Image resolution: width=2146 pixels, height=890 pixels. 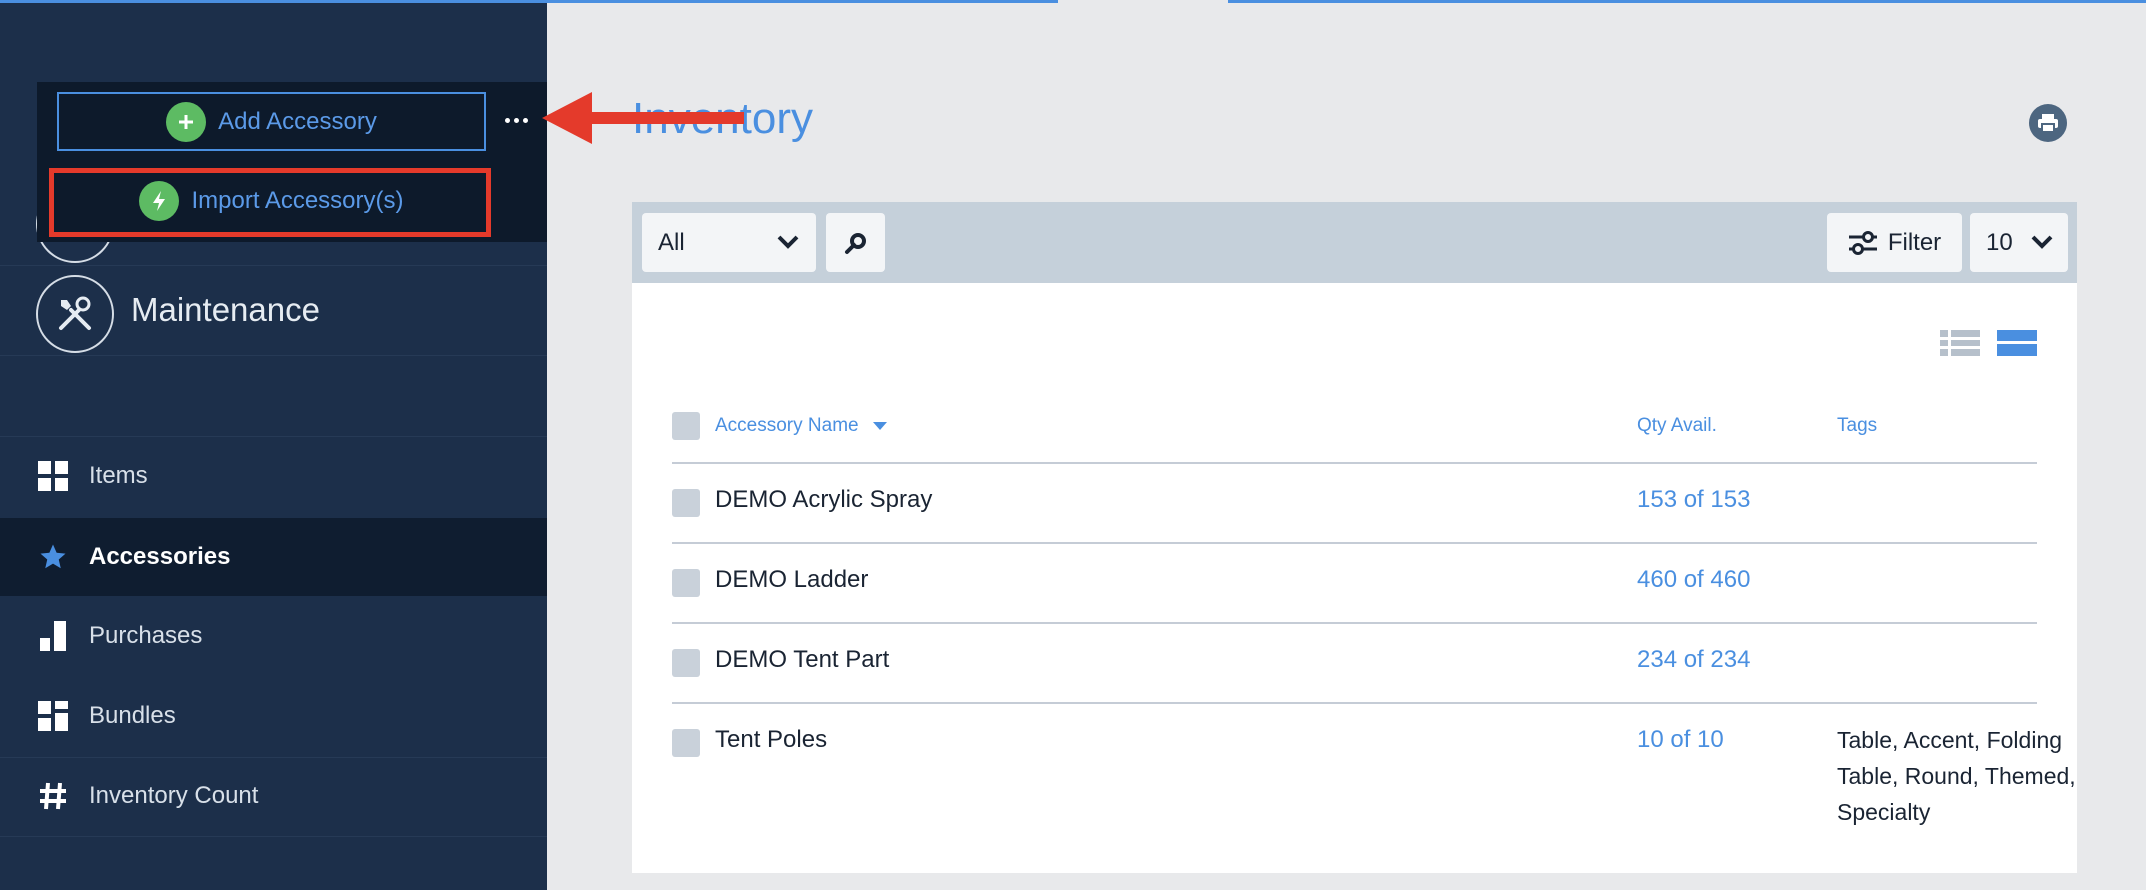 What do you see at coordinates (53, 557) in the screenshot?
I see `star-icon` at bounding box center [53, 557].